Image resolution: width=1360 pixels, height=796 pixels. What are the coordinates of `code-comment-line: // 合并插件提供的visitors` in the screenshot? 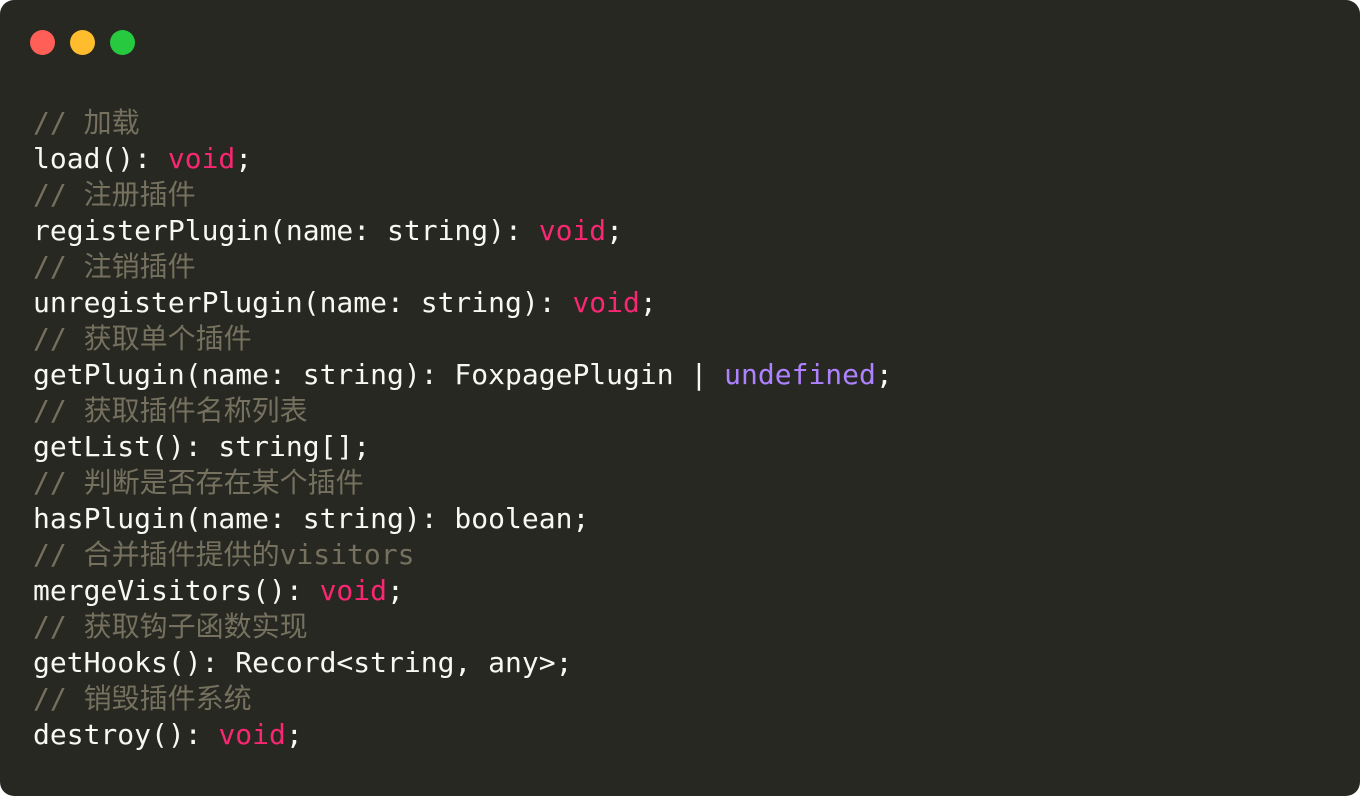 It's located at (463, 555).